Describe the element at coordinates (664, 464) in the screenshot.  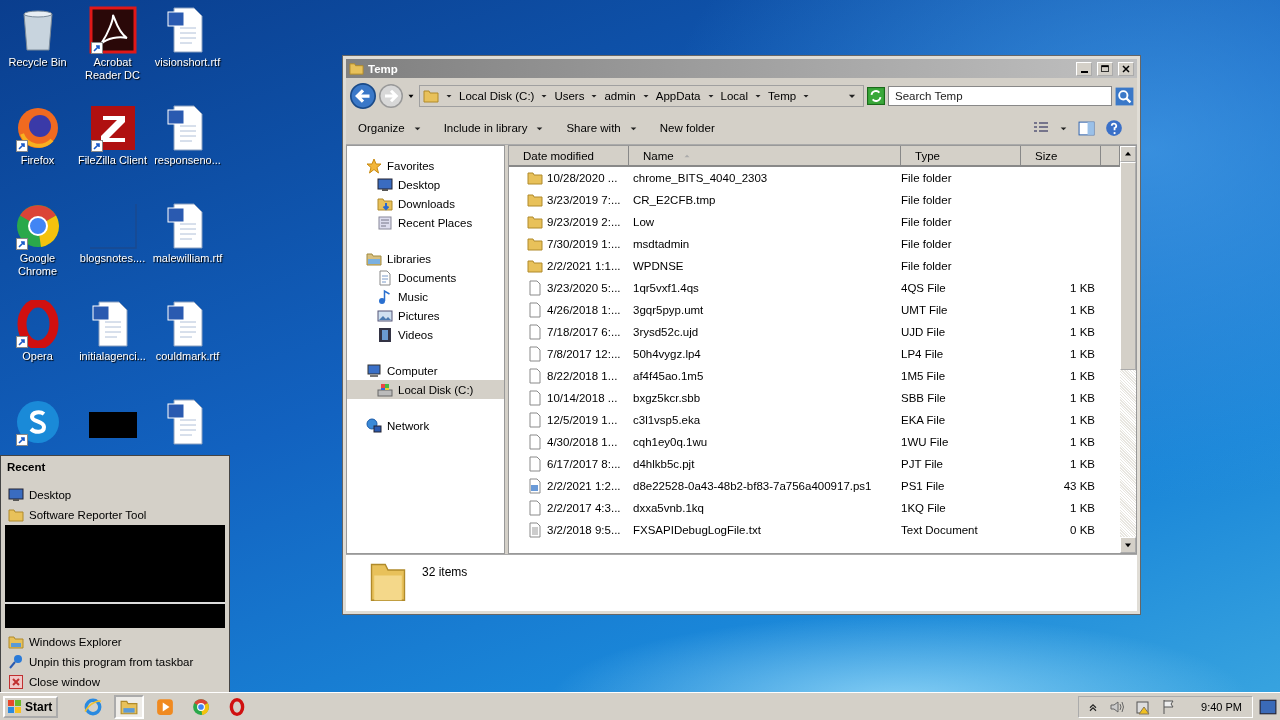
I see `file-name-cell: d4hlkb5c.pjt` at that location.